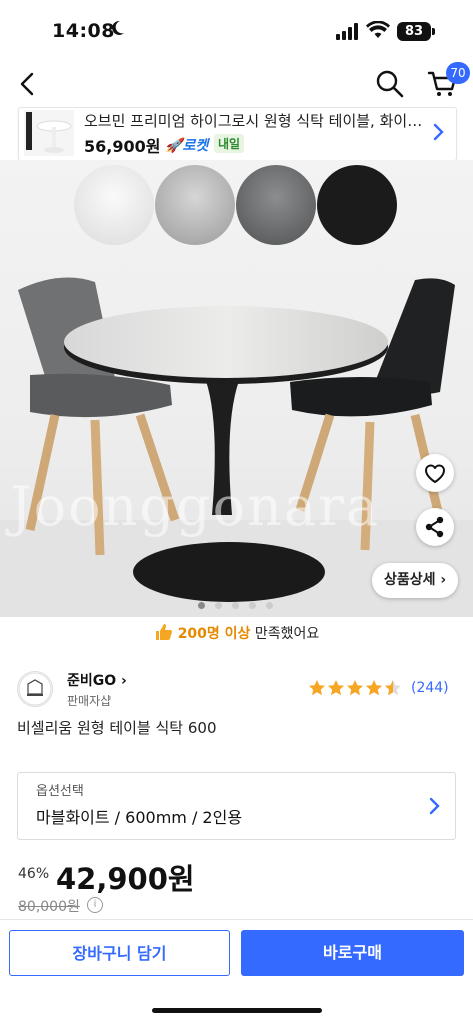 This screenshot has width=473, height=1024. What do you see at coordinates (89, 701) in the screenshot?
I see `seller-shop-label: 판매자샵` at bounding box center [89, 701].